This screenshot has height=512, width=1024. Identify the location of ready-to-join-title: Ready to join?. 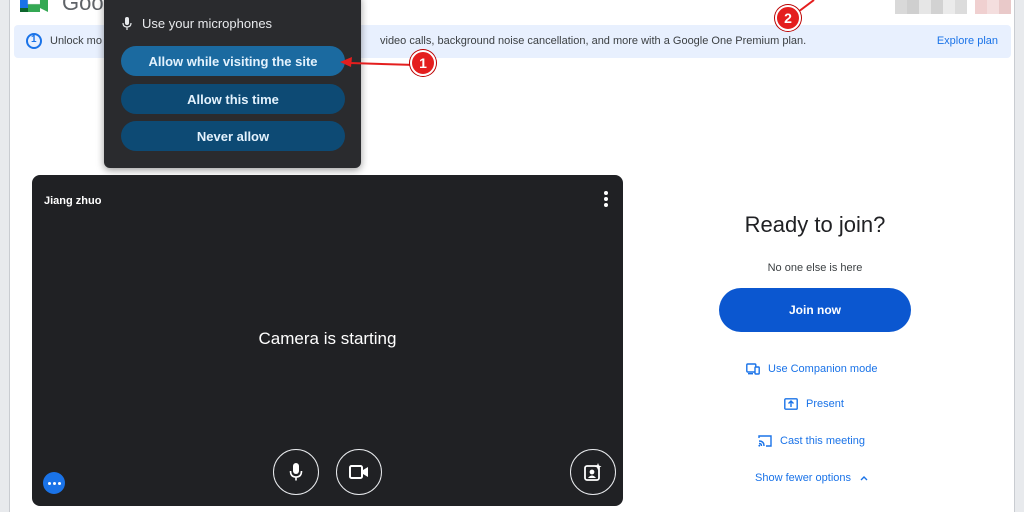
(815, 224).